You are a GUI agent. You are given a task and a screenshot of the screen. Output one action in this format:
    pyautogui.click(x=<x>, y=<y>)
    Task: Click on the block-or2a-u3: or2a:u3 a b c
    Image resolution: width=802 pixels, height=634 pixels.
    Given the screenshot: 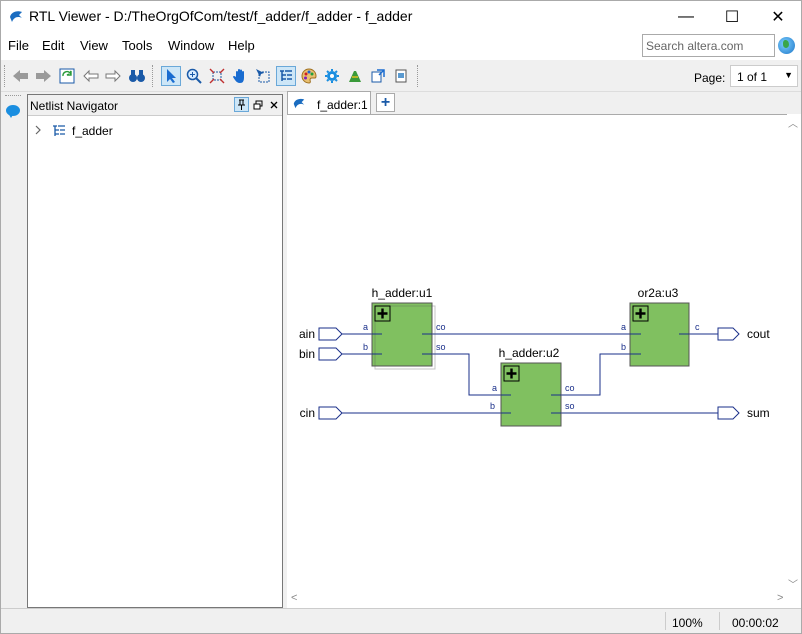 What is the action you would take?
    pyautogui.click(x=660, y=326)
    